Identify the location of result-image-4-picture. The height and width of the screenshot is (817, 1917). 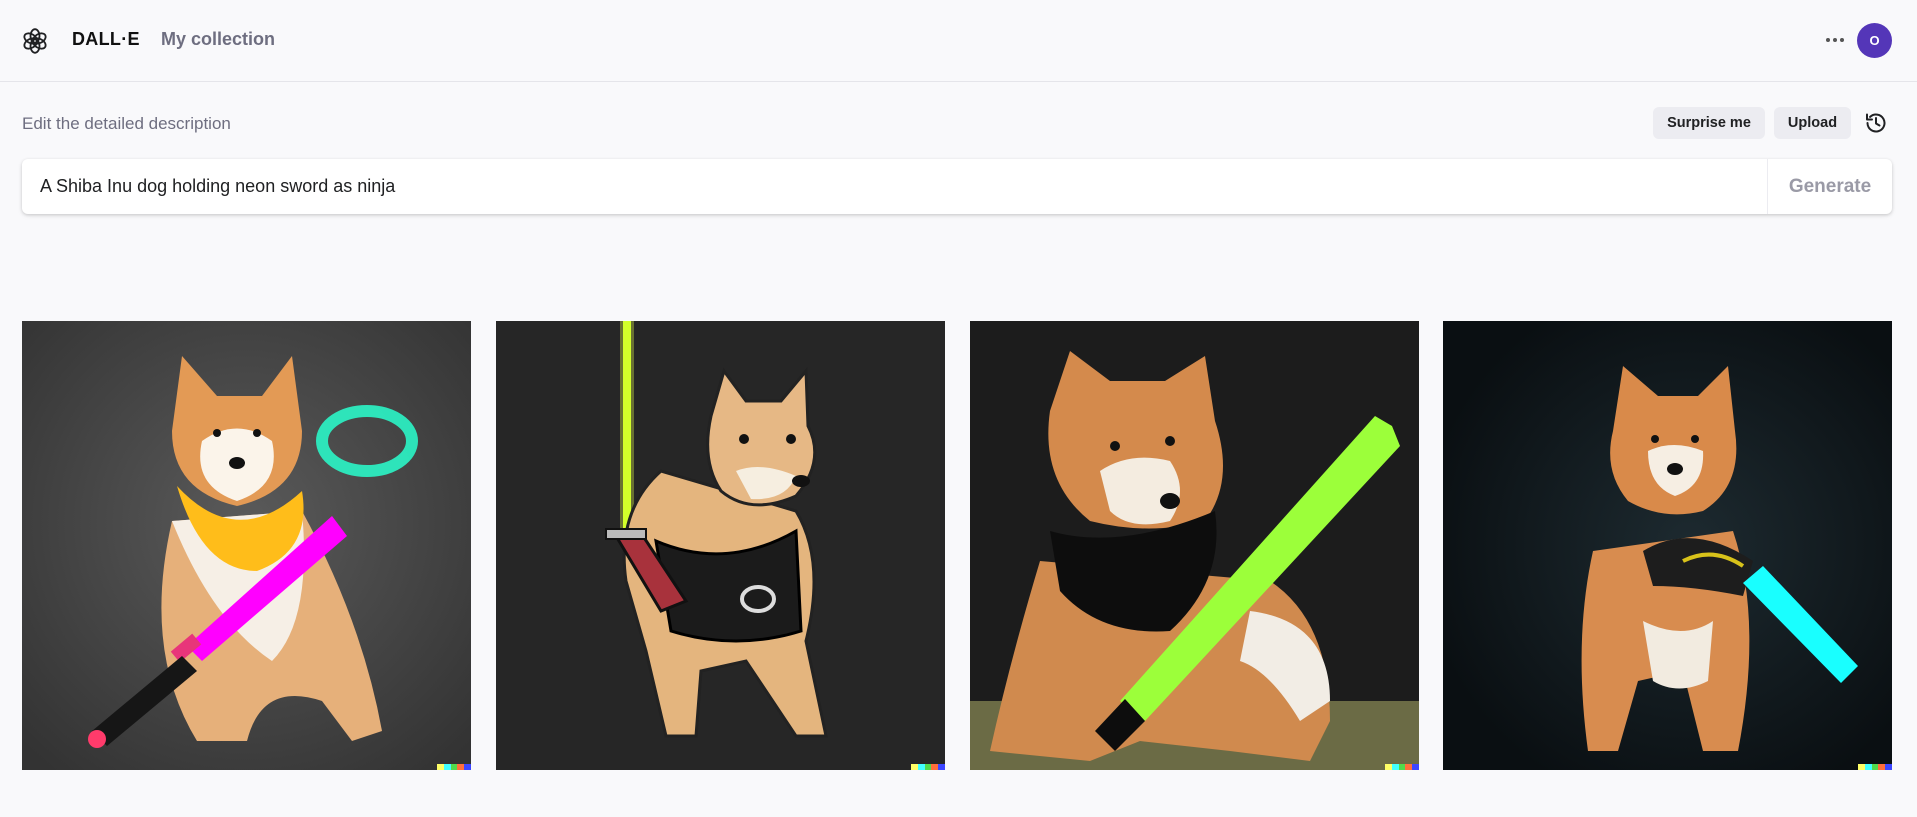
(1667, 545).